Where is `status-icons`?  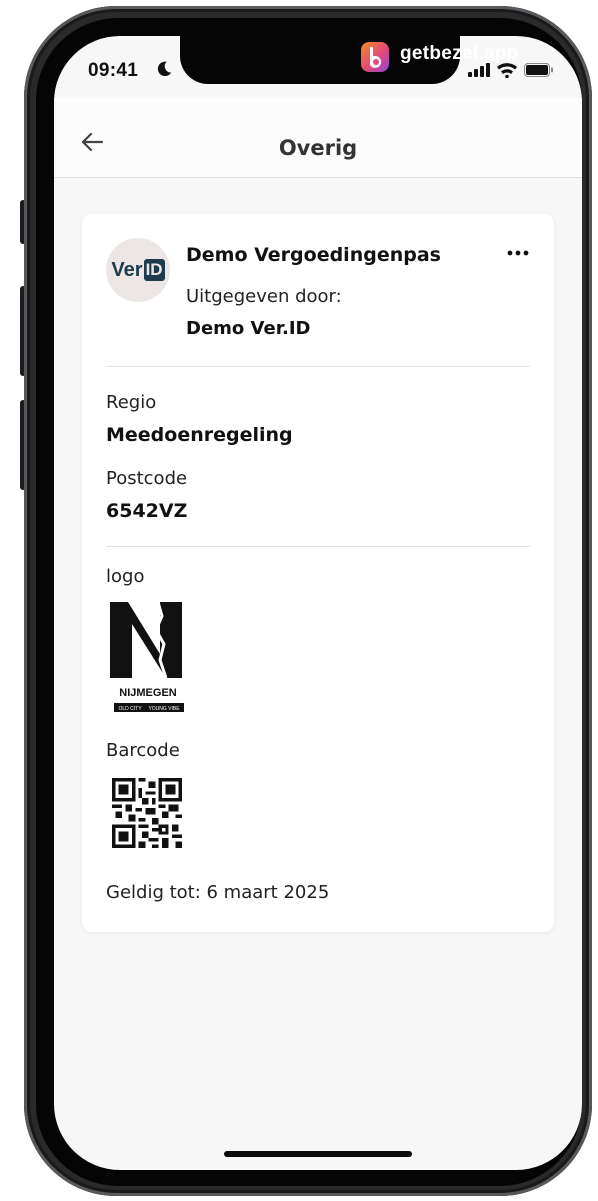
status-icons is located at coordinates (511, 70).